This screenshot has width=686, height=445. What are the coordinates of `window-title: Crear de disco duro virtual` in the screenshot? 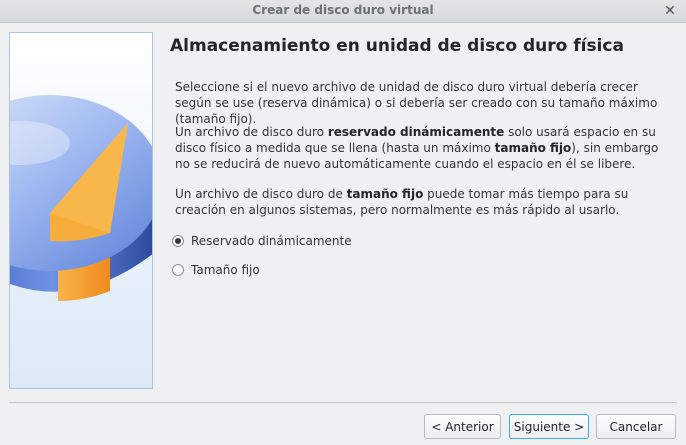 It's located at (343, 10).